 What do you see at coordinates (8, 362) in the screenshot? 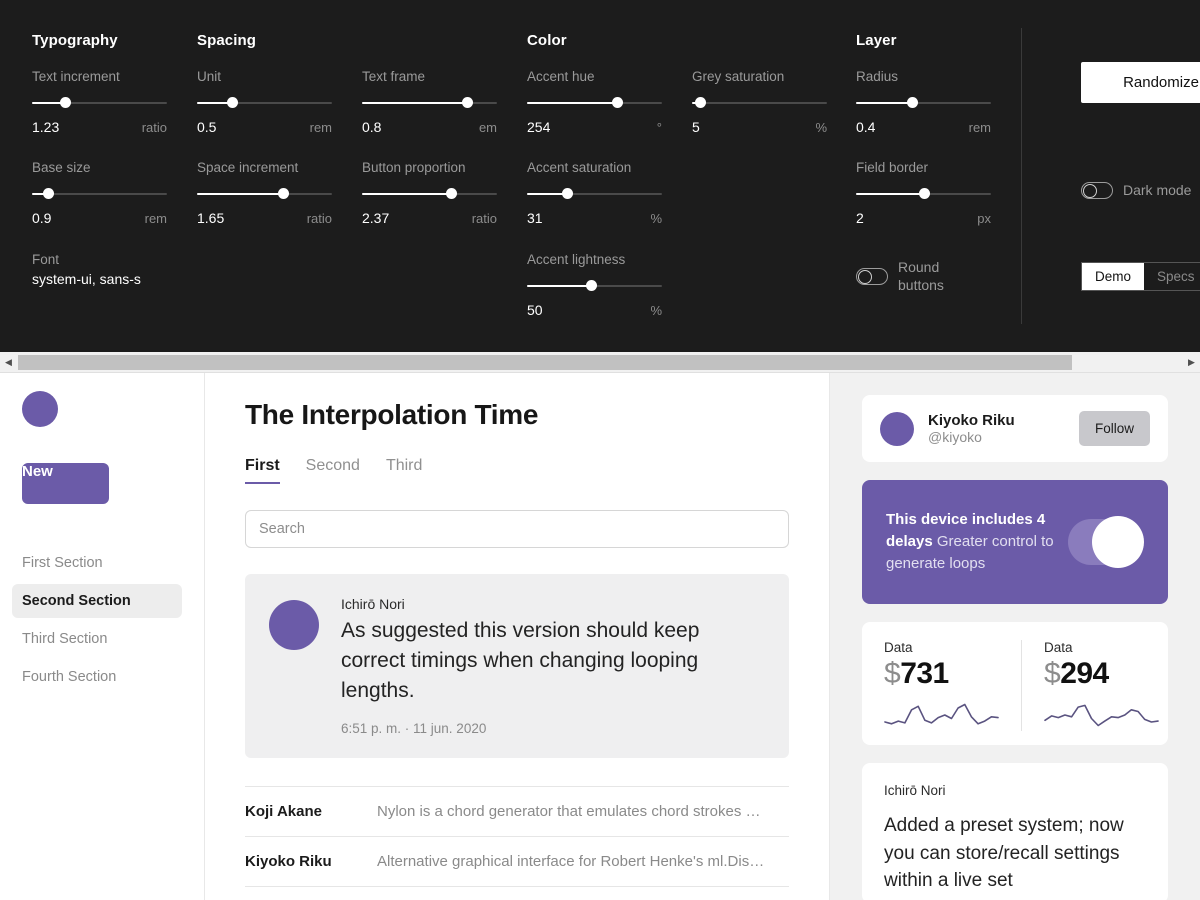
I see `scroll-left-arrow-icon: ◀` at bounding box center [8, 362].